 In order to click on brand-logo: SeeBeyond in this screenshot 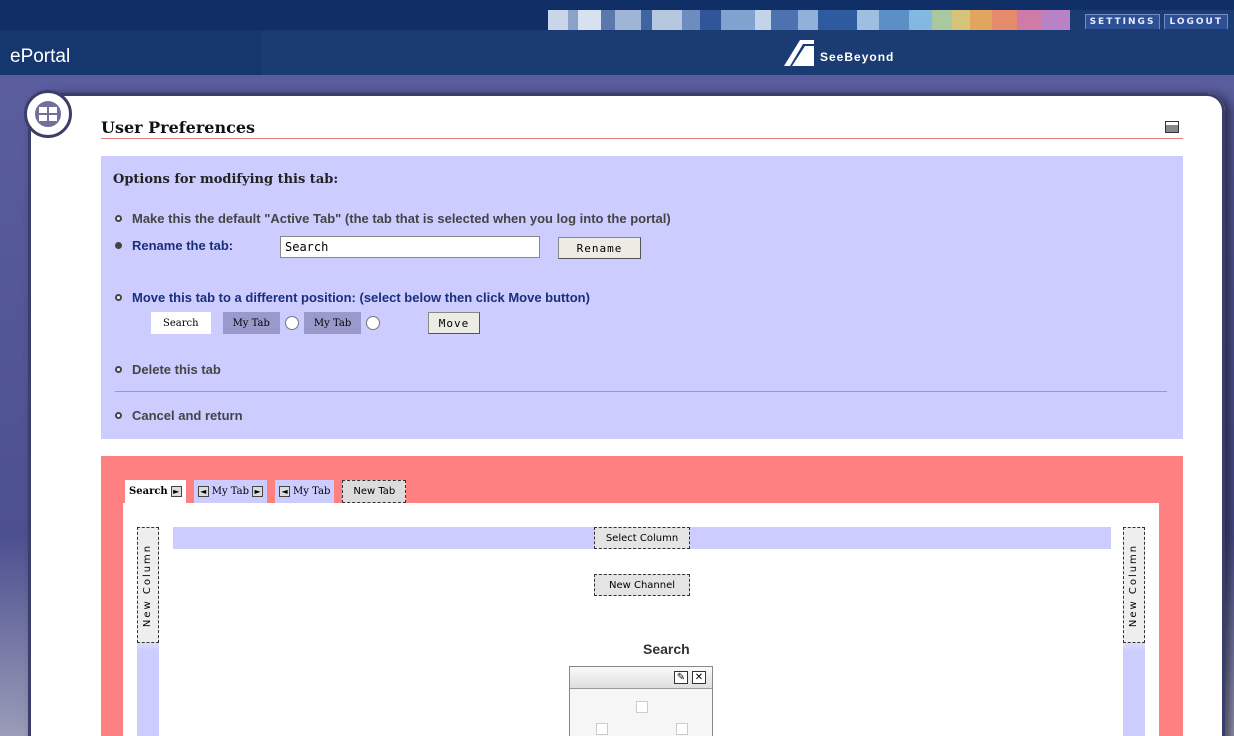, I will do `click(839, 53)`.